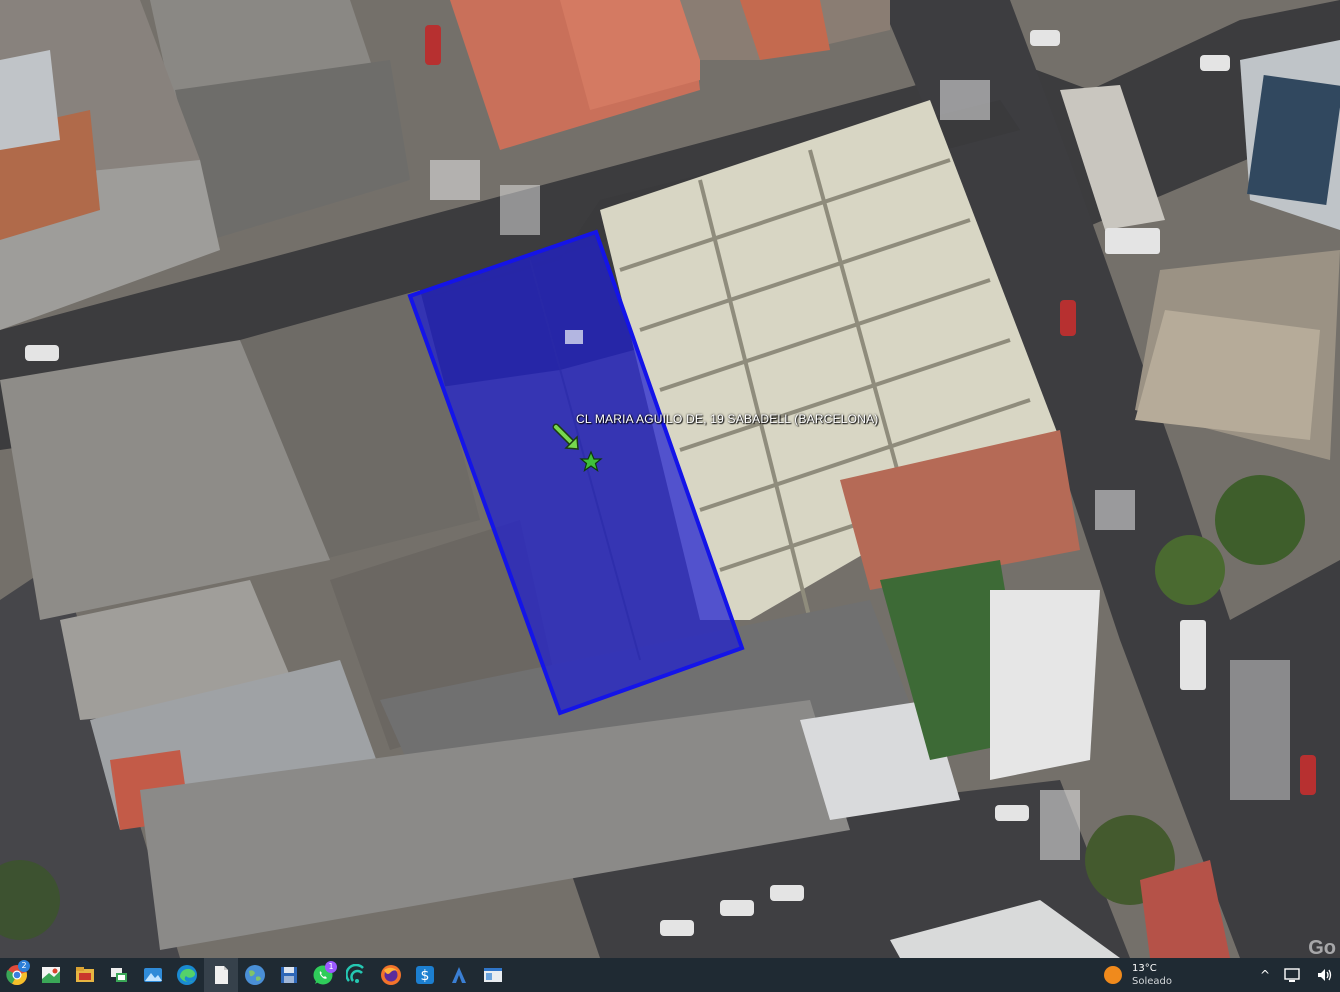 The height and width of the screenshot is (992, 1340). Describe the element at coordinates (459, 975) in the screenshot. I see `autocad-icon` at that location.